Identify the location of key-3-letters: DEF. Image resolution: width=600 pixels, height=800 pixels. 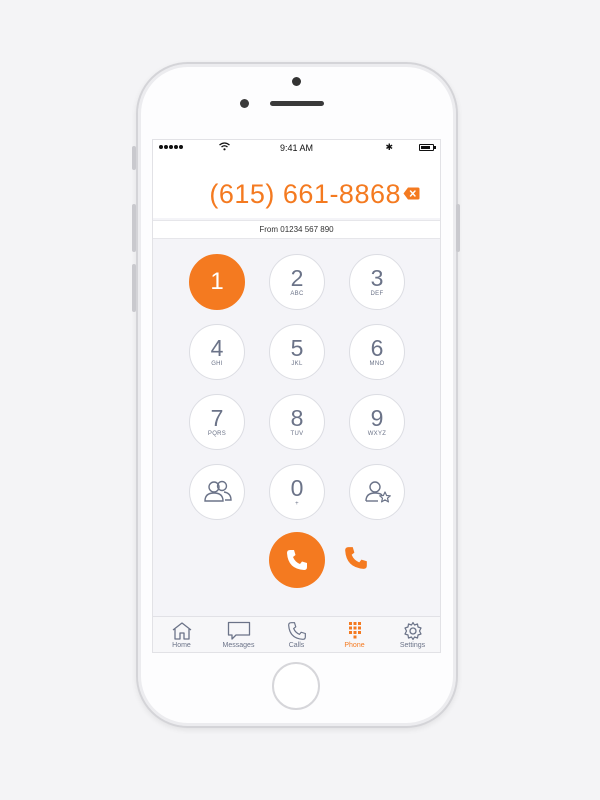
(377, 294).